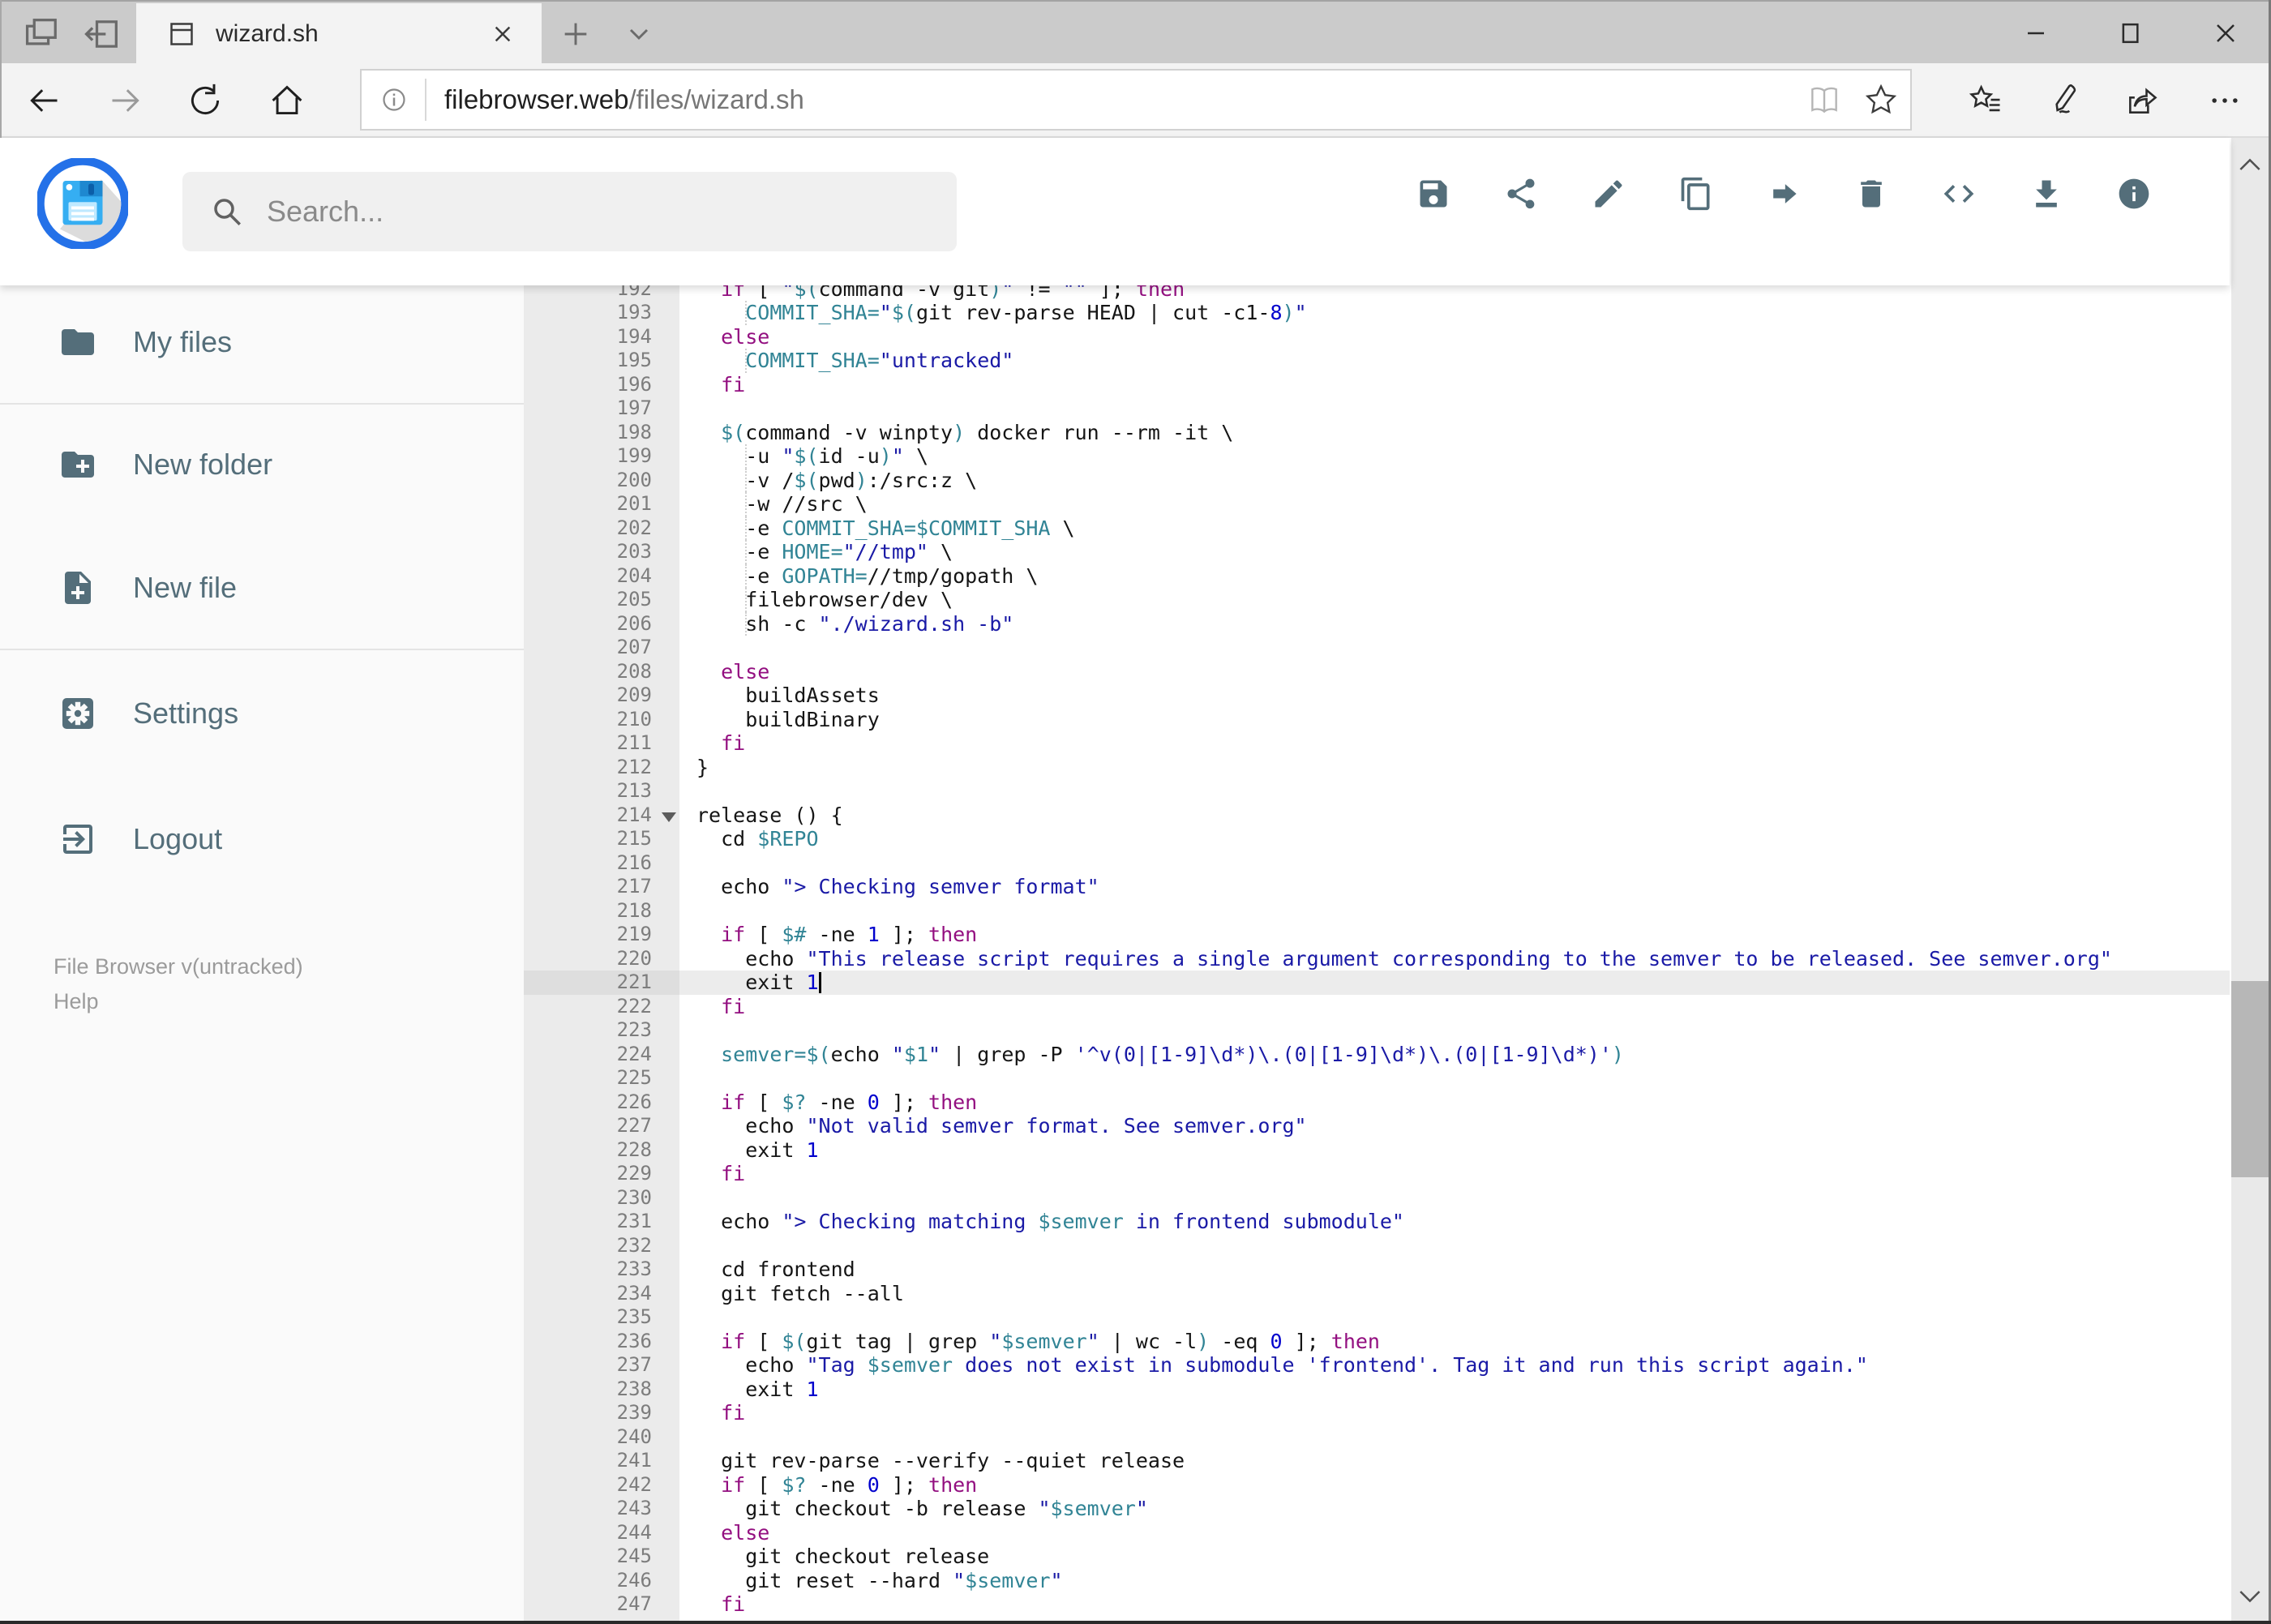 This screenshot has height=1624, width=2271. I want to click on code-line: -e GOPATH=//tmp/gopath \, so click(868, 576).